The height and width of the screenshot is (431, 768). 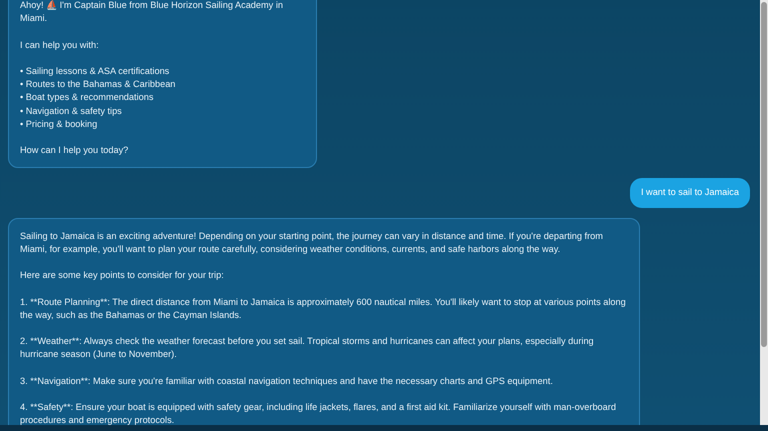 What do you see at coordinates (689, 193) in the screenshot?
I see `message-text: I want to sail to Jamaica` at bounding box center [689, 193].